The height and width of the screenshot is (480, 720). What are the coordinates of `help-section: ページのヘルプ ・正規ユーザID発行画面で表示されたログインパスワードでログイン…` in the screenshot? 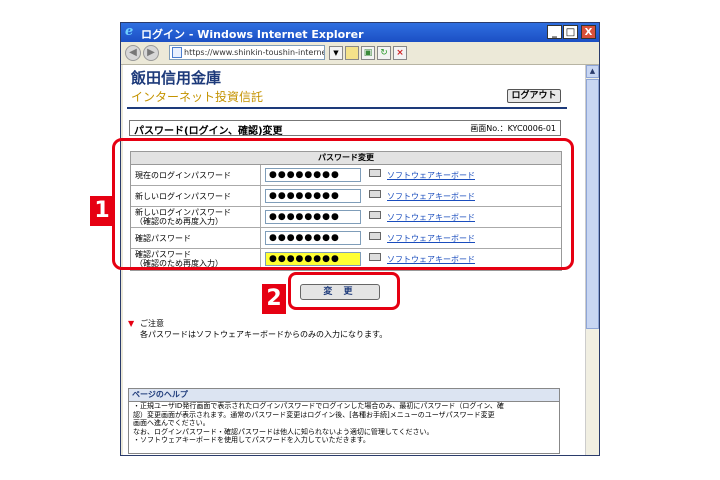 It's located at (344, 421).